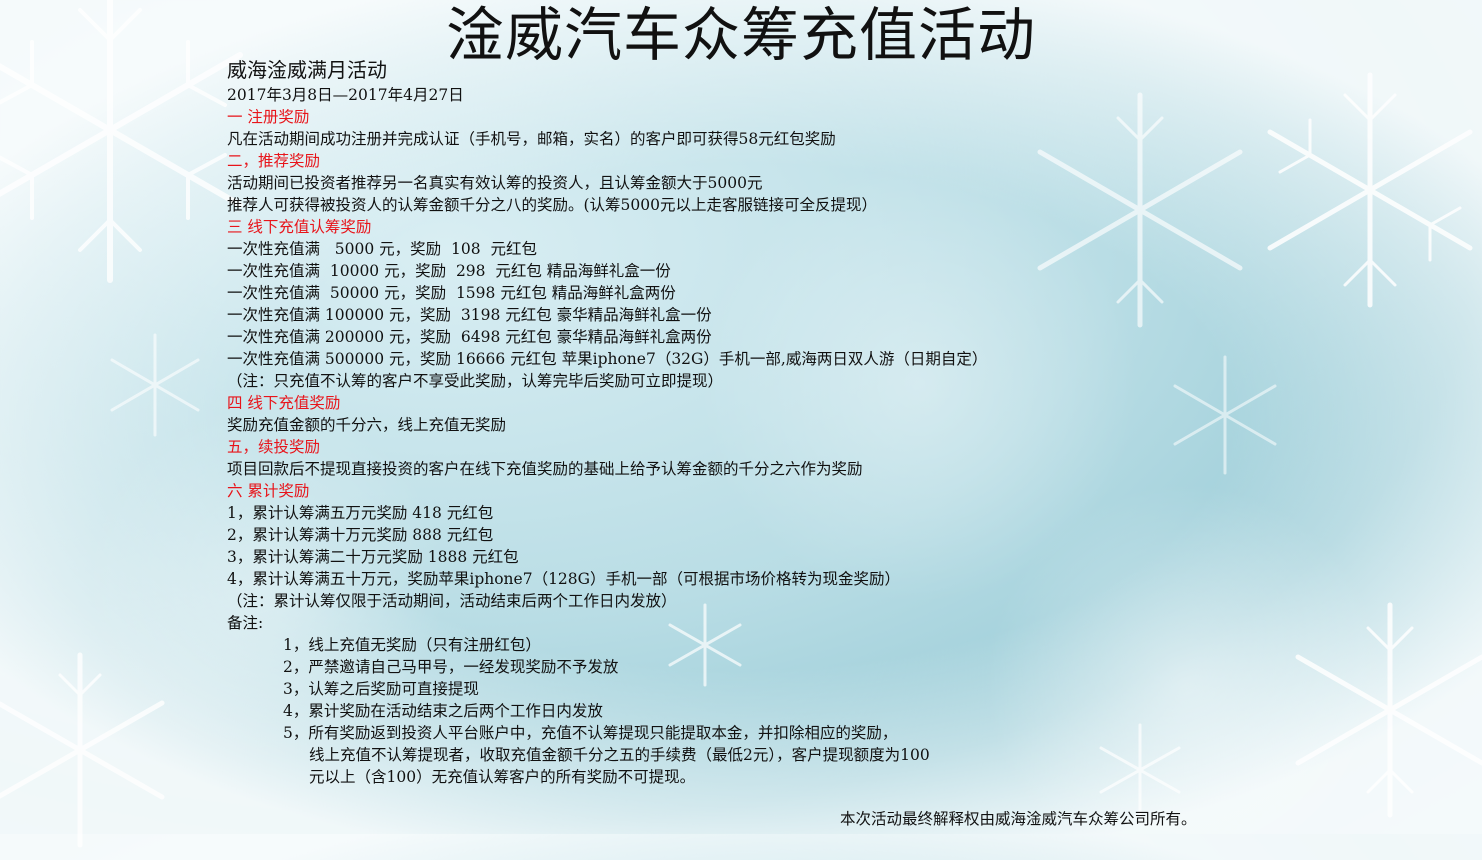 The height and width of the screenshot is (860, 1482). Describe the element at coordinates (274, 447) in the screenshot. I see `section-heading: 五，续投奖励` at that location.